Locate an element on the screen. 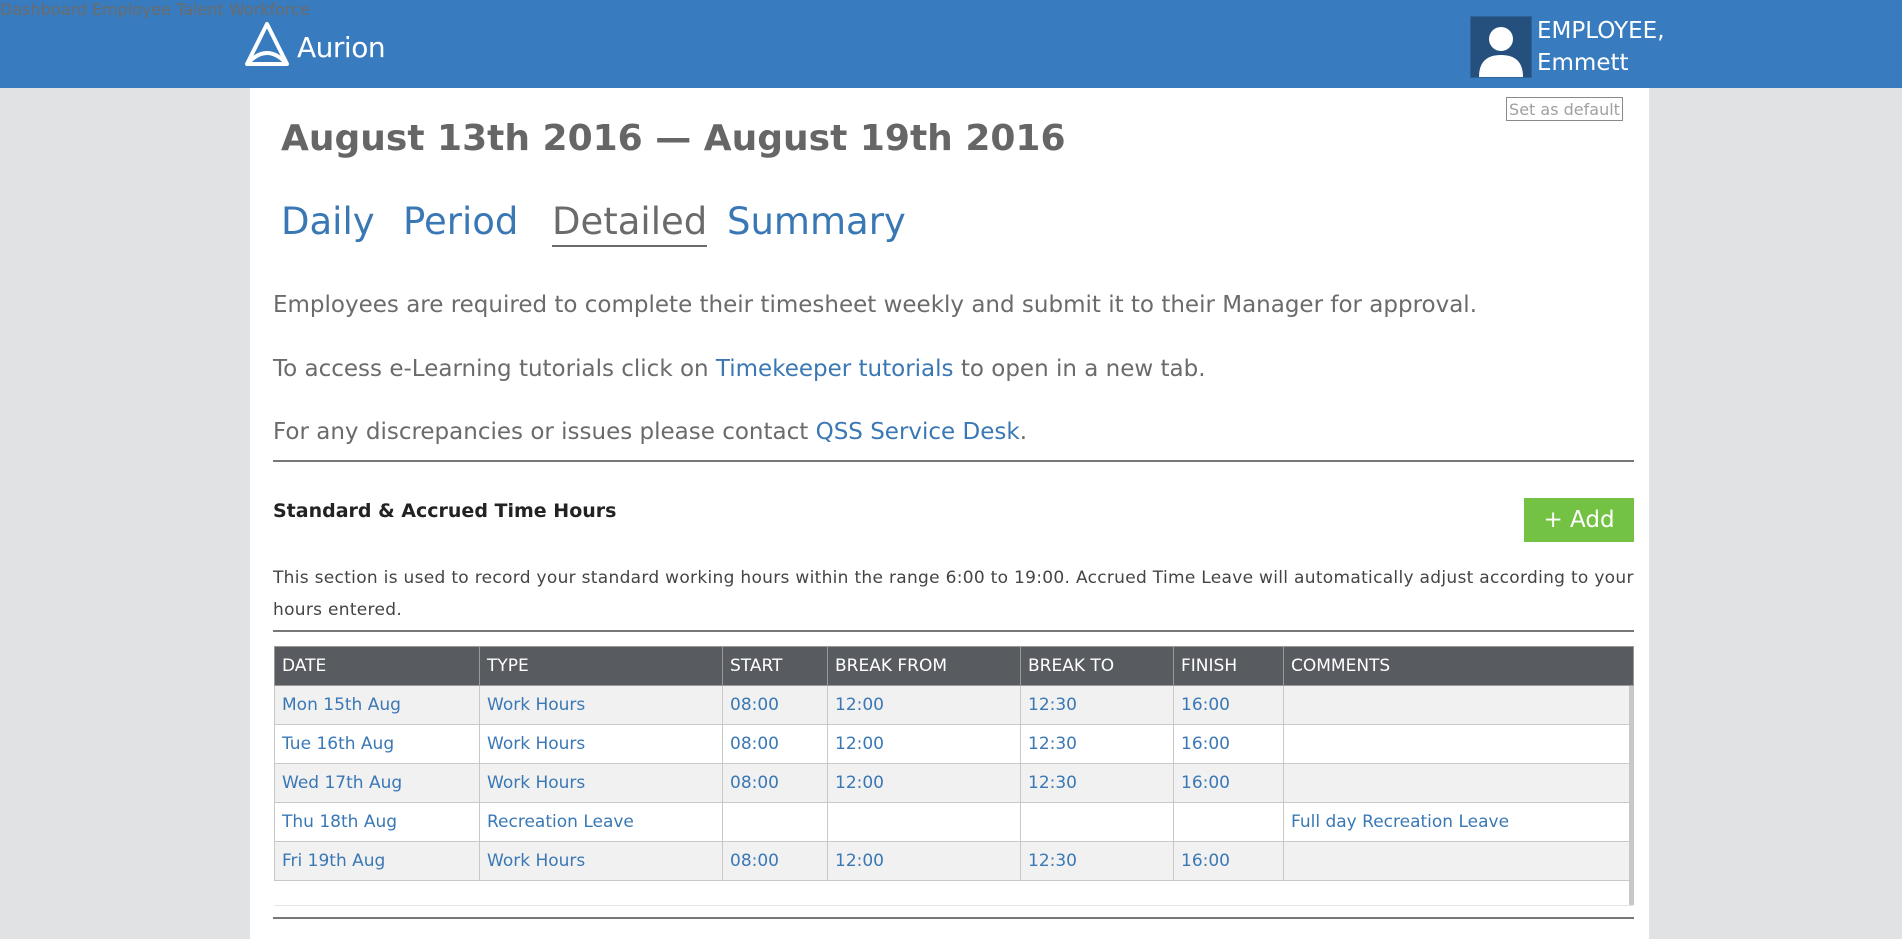 The height and width of the screenshot is (939, 1902). cell-comments: Full day Recreation Leave is located at coordinates (1458, 822).